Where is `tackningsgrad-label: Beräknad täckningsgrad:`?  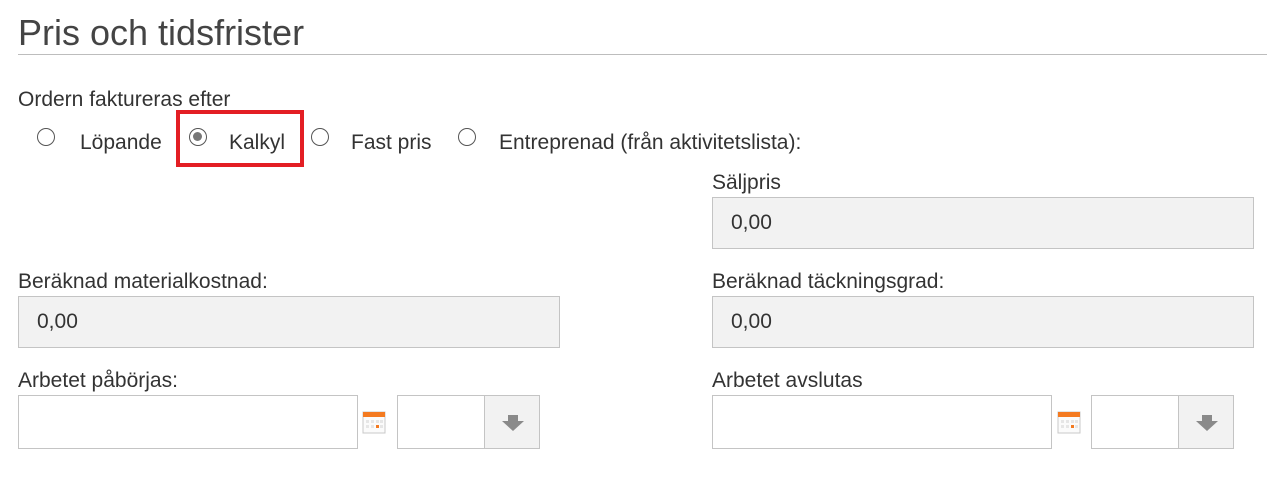 tackningsgrad-label: Beräknad täckningsgrad: is located at coordinates (828, 281).